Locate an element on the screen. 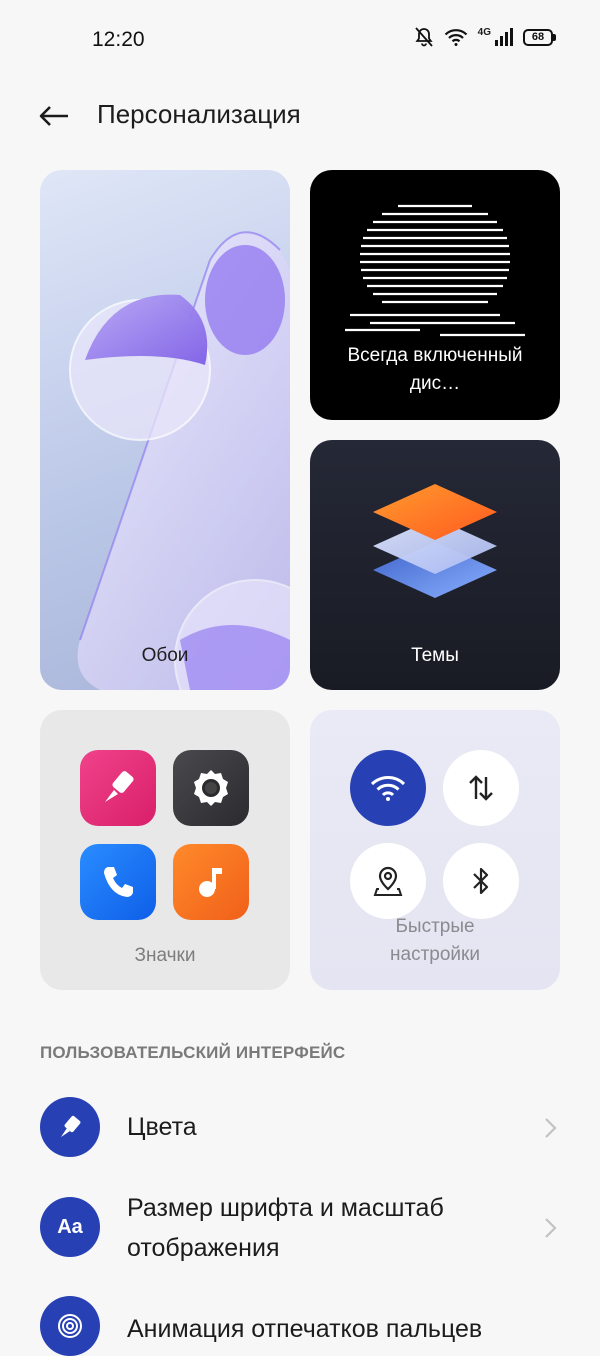 The width and height of the screenshot is (600, 1356). data-transfer-icon is located at coordinates (481, 788).